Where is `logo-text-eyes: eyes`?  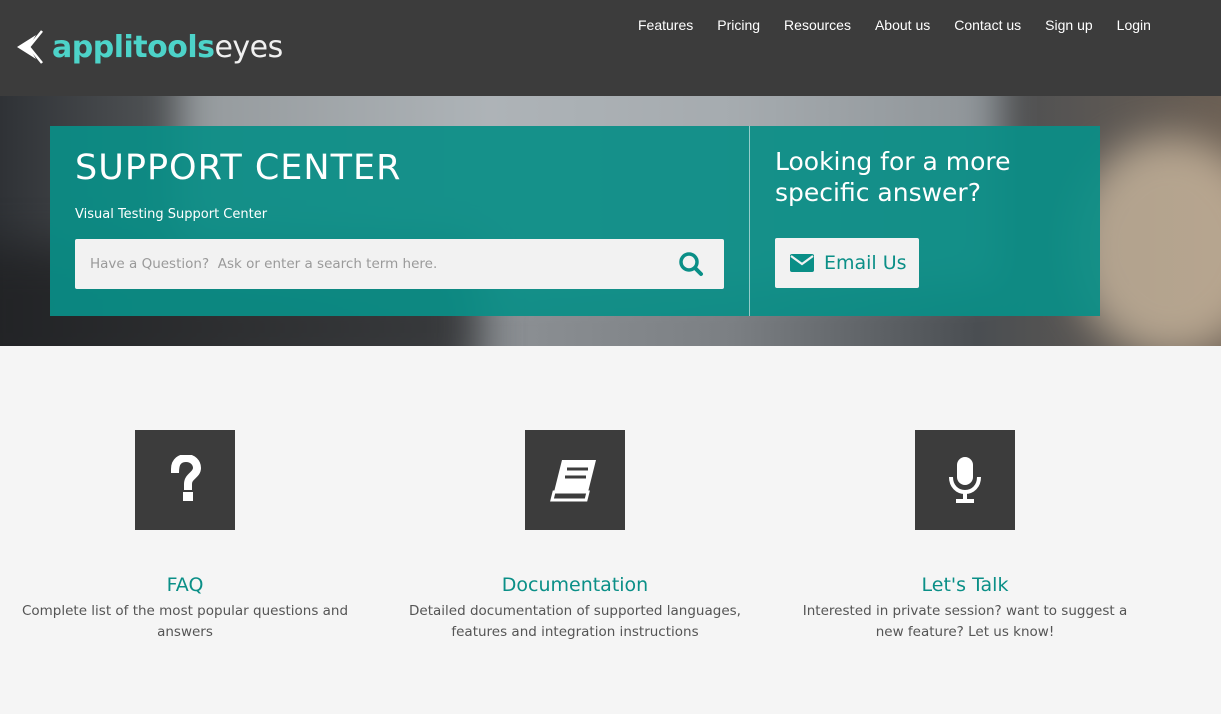 logo-text-eyes: eyes is located at coordinates (248, 47).